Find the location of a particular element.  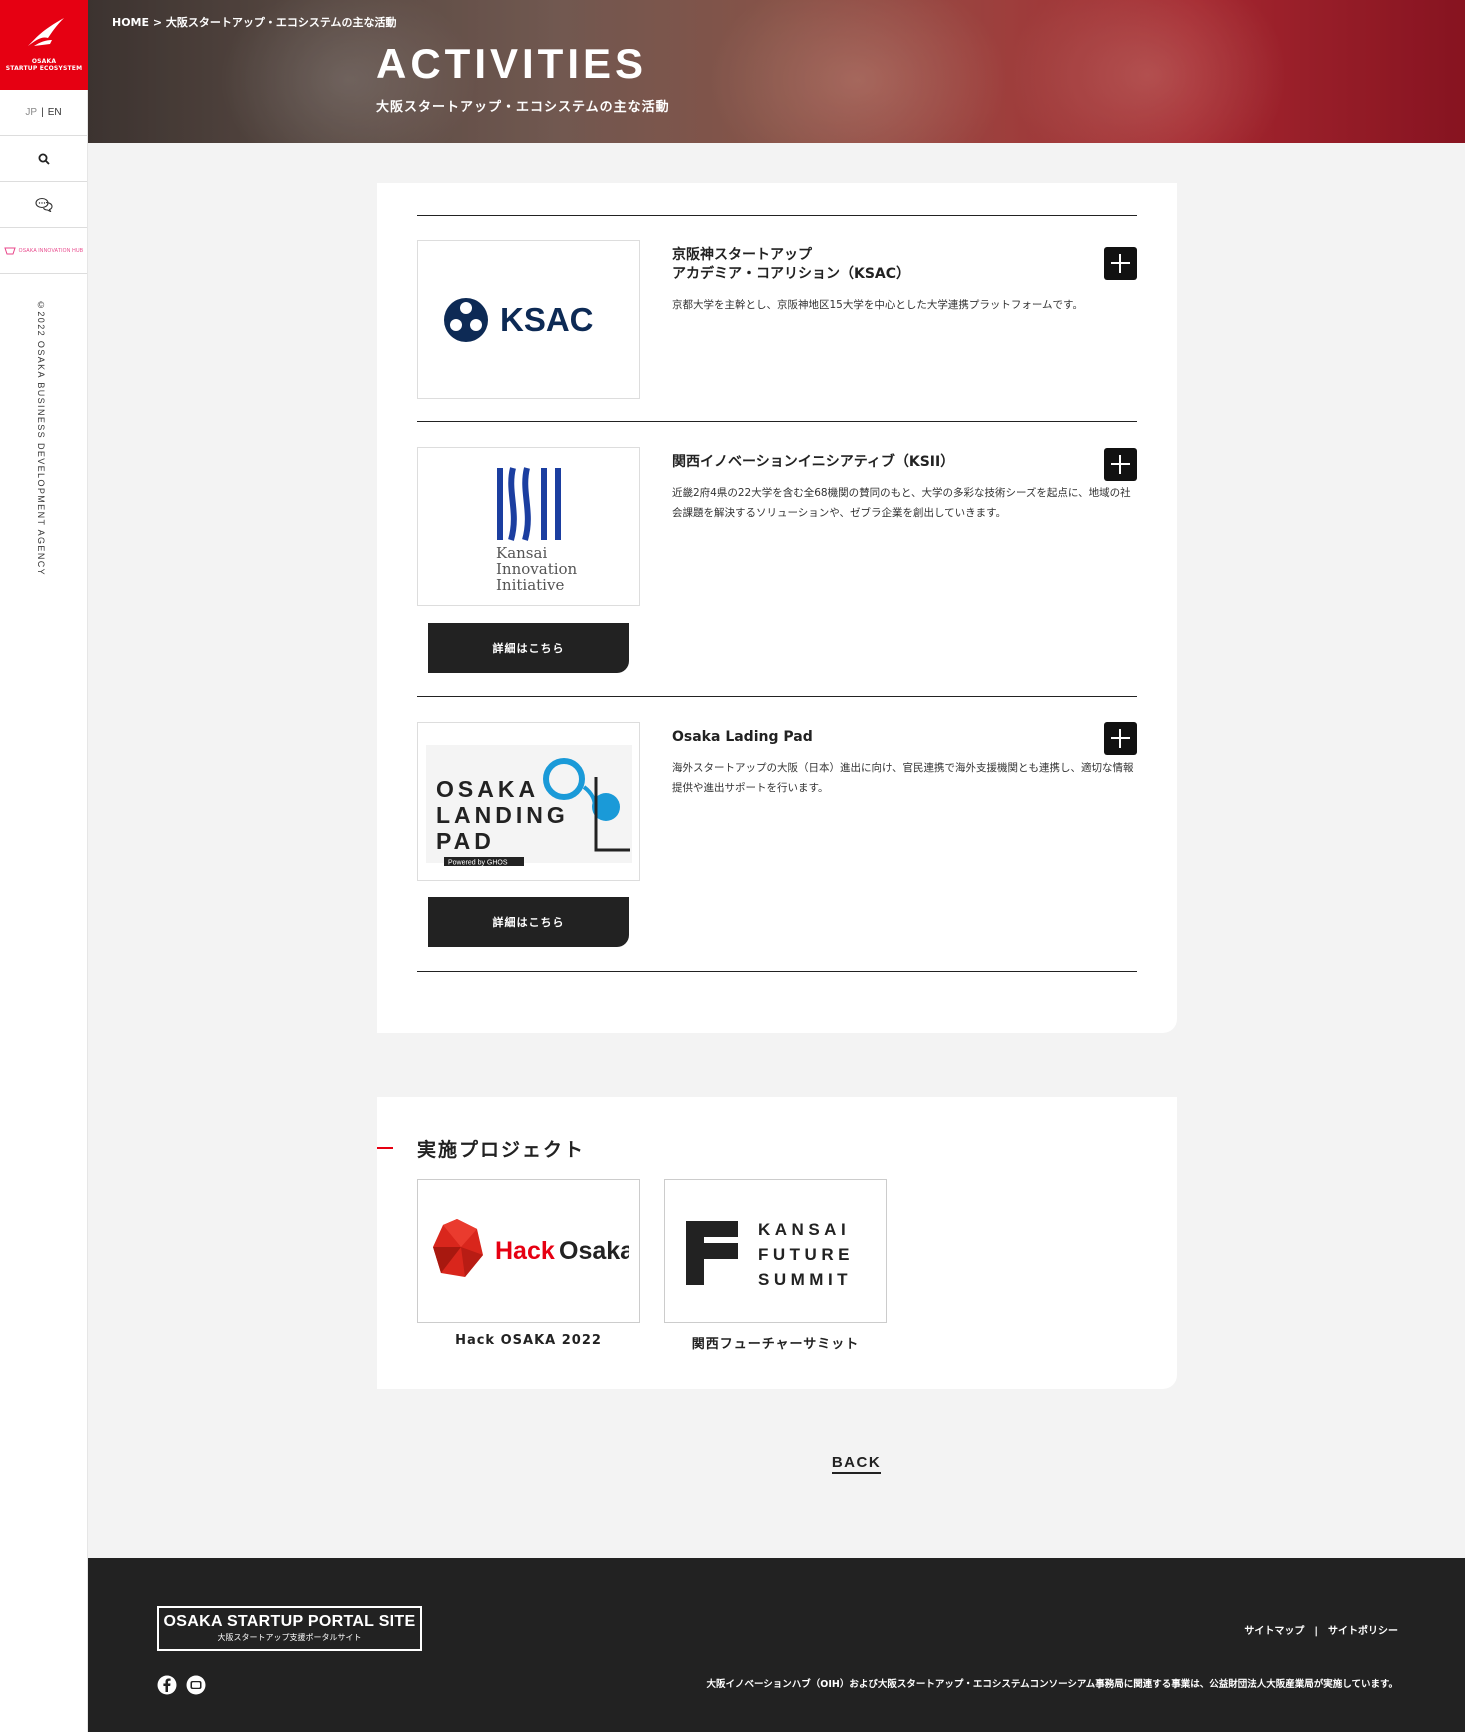

osaka-landing-pad-logo: OSAKA LANDING PAD Powered by GHOS is located at coordinates (528, 801).